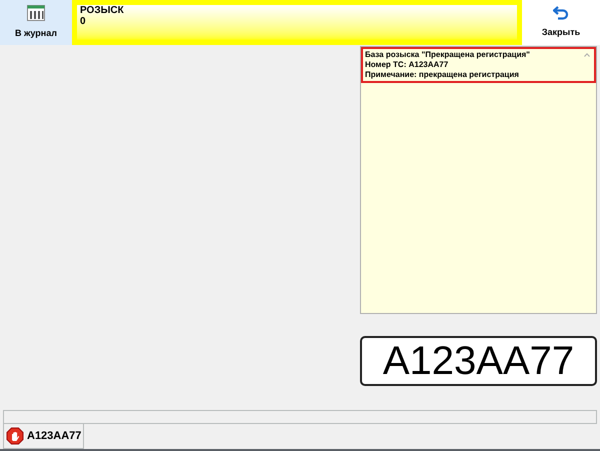 The height and width of the screenshot is (451, 600). What do you see at coordinates (43, 436) in the screenshot?
I see `tab: А123АА77` at bounding box center [43, 436].